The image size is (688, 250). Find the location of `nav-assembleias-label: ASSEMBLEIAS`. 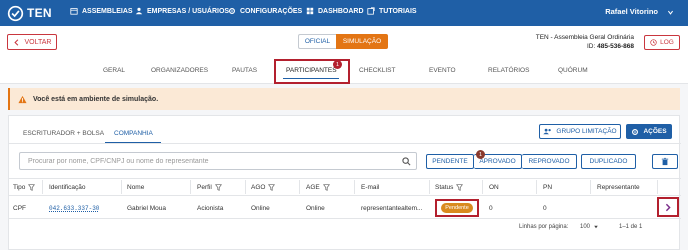

nav-assembleias-label: ASSEMBLEIAS is located at coordinates (107, 11).